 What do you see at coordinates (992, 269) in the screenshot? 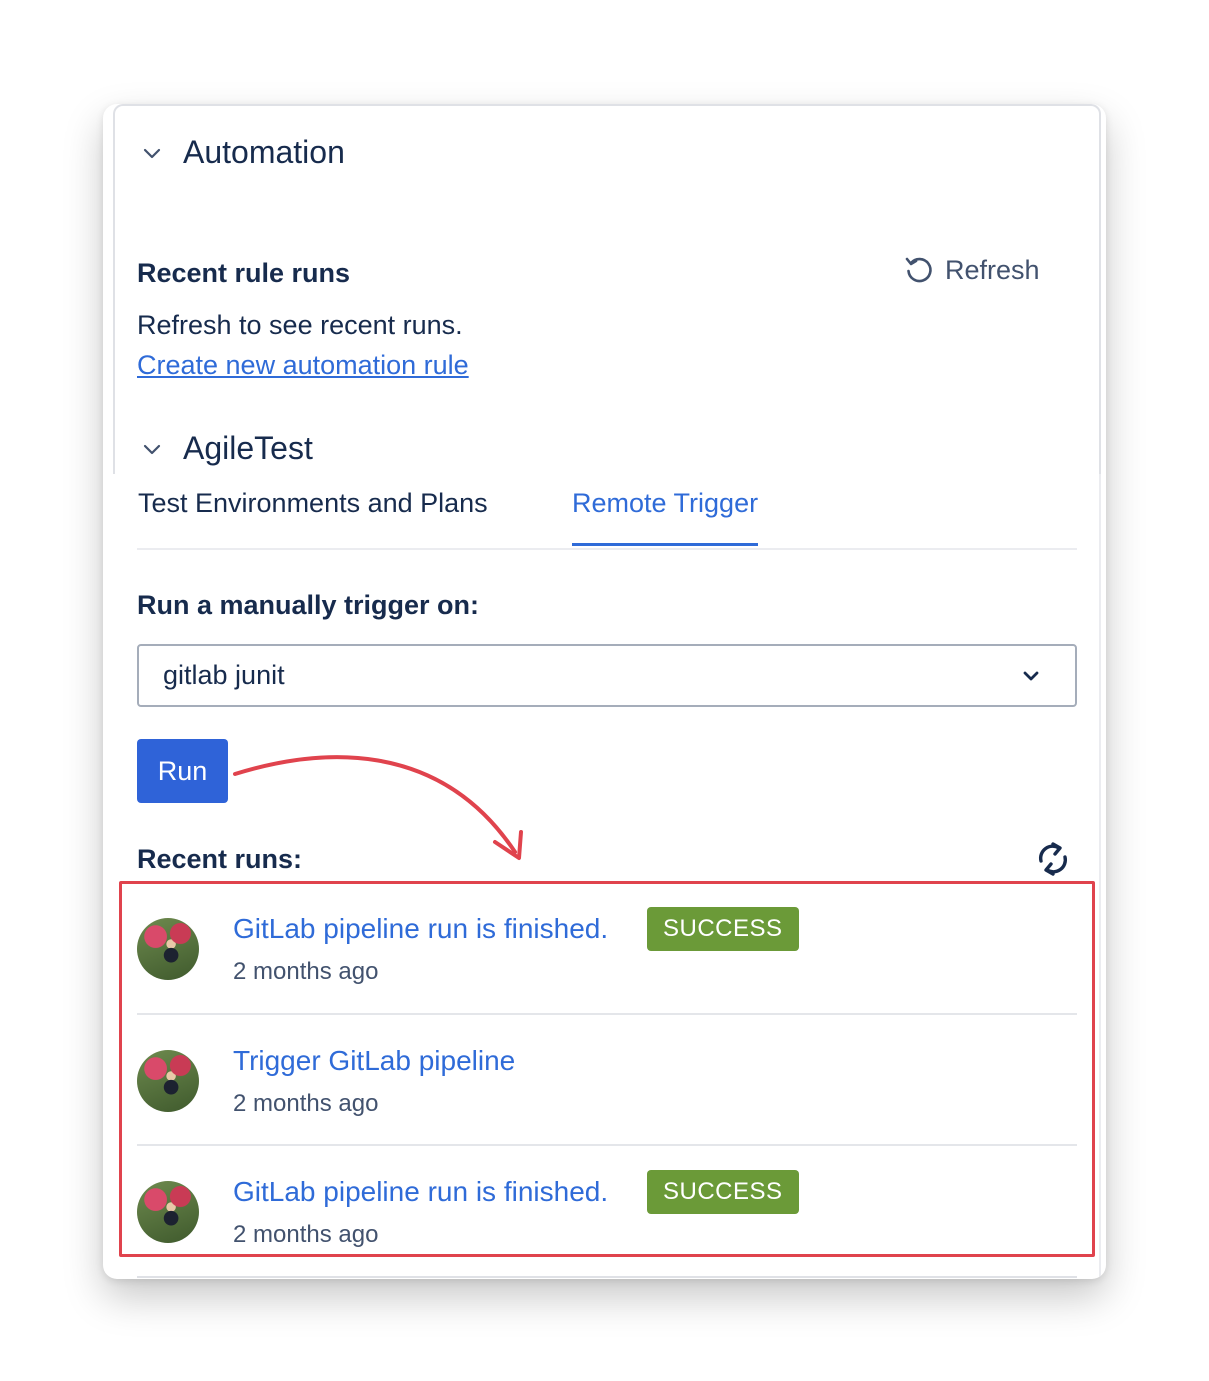
I see `refresh-label: Refresh` at bounding box center [992, 269].